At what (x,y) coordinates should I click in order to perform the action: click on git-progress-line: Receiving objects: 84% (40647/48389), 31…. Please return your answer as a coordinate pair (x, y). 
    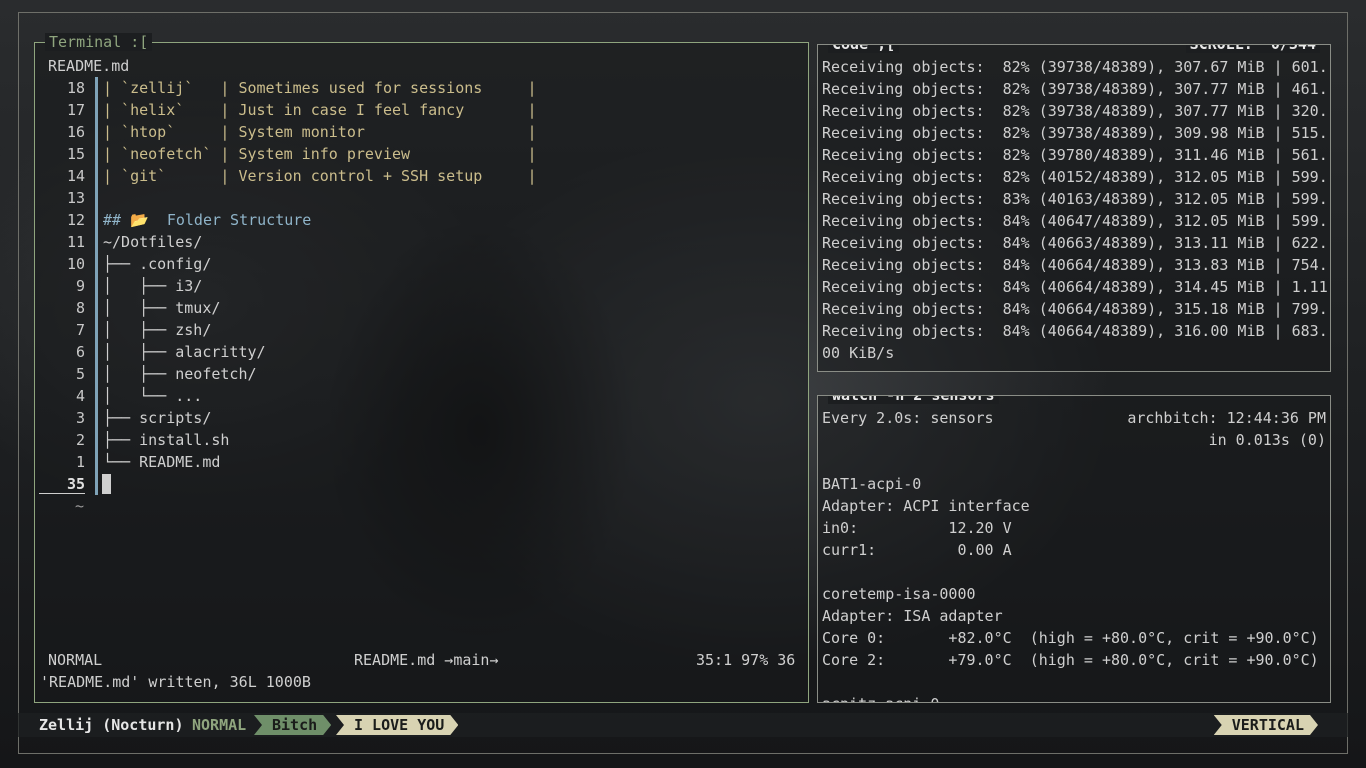
    Looking at the image, I should click on (1075, 221).